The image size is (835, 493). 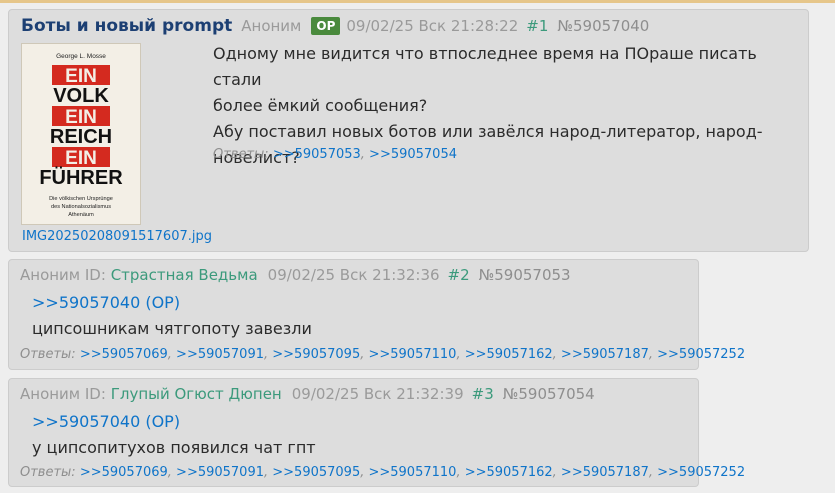 I want to click on post-date: 09/02/25 Вск 21:28:22, so click(x=432, y=26).